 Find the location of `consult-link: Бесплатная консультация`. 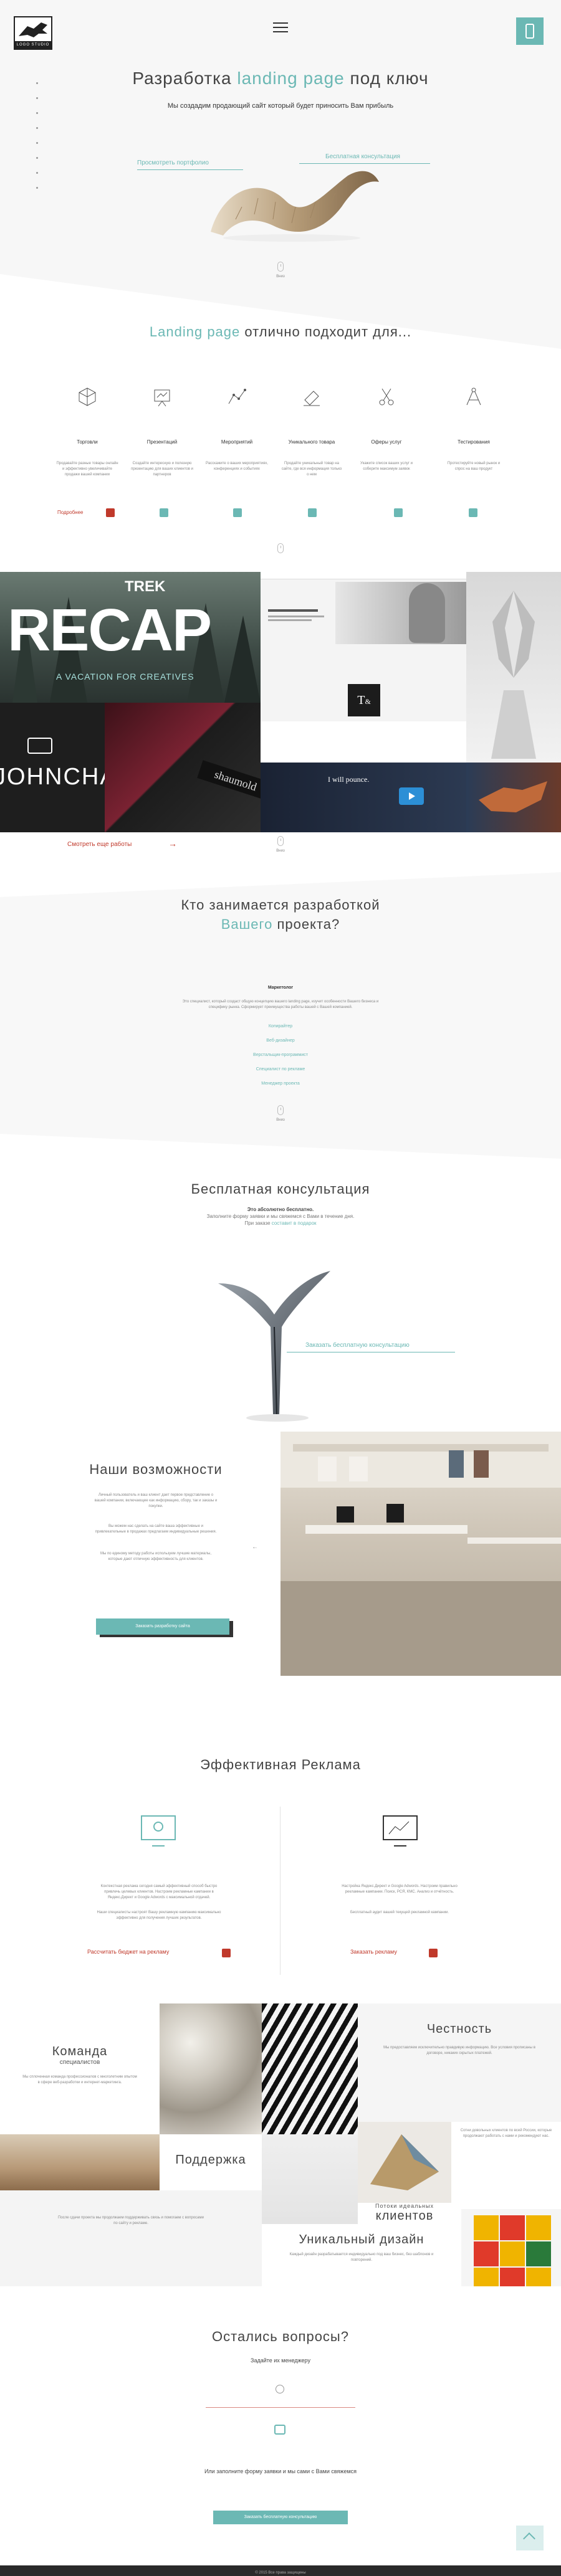

consult-link: Бесплатная консультация is located at coordinates (362, 156).